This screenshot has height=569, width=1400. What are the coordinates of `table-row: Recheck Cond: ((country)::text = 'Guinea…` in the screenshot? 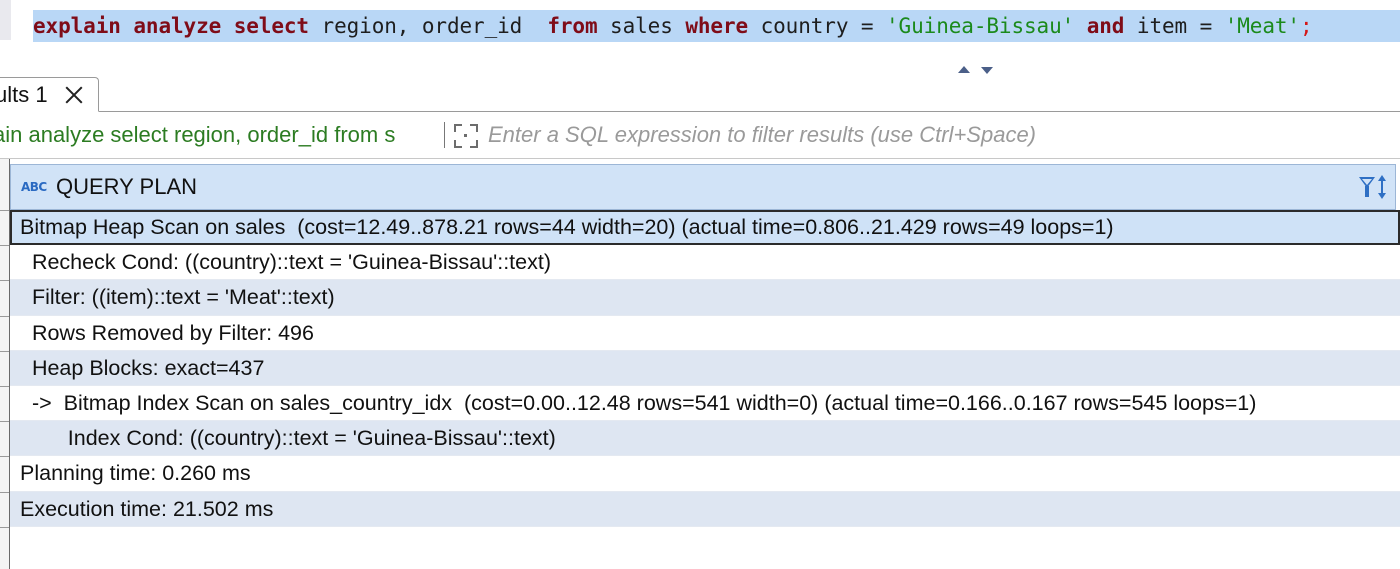 It's located at (705, 263).